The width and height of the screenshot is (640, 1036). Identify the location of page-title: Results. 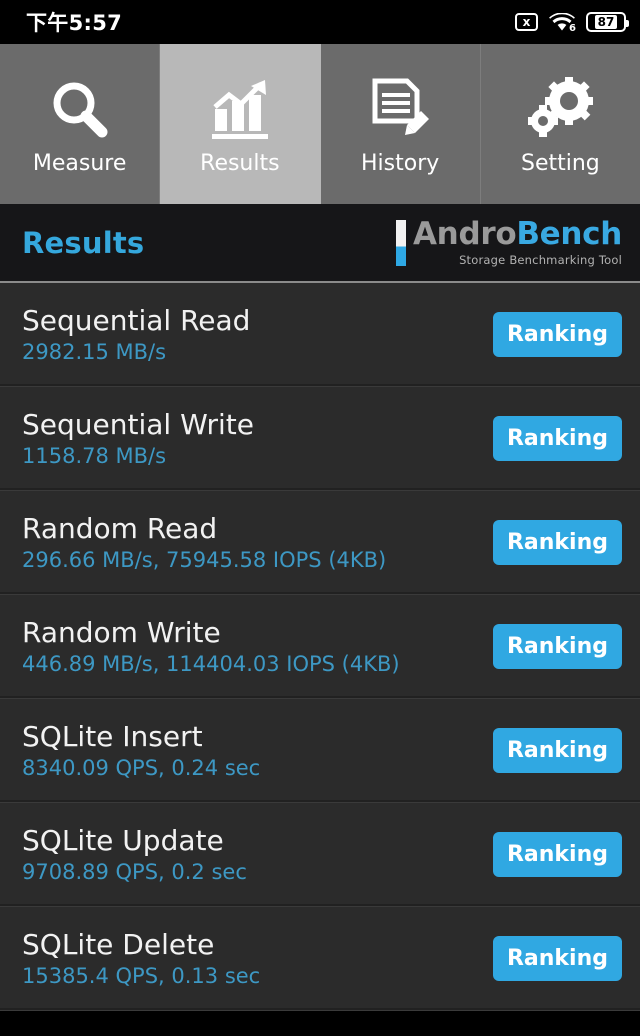
(83, 242).